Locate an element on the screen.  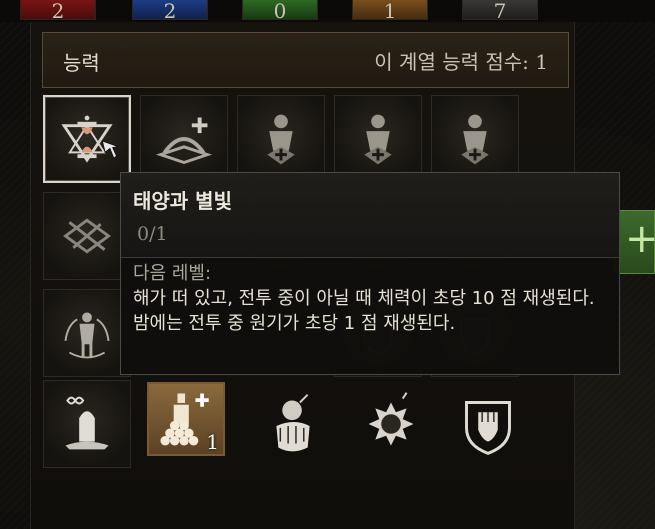
crossbow-icon is located at coordinates (87, 236).